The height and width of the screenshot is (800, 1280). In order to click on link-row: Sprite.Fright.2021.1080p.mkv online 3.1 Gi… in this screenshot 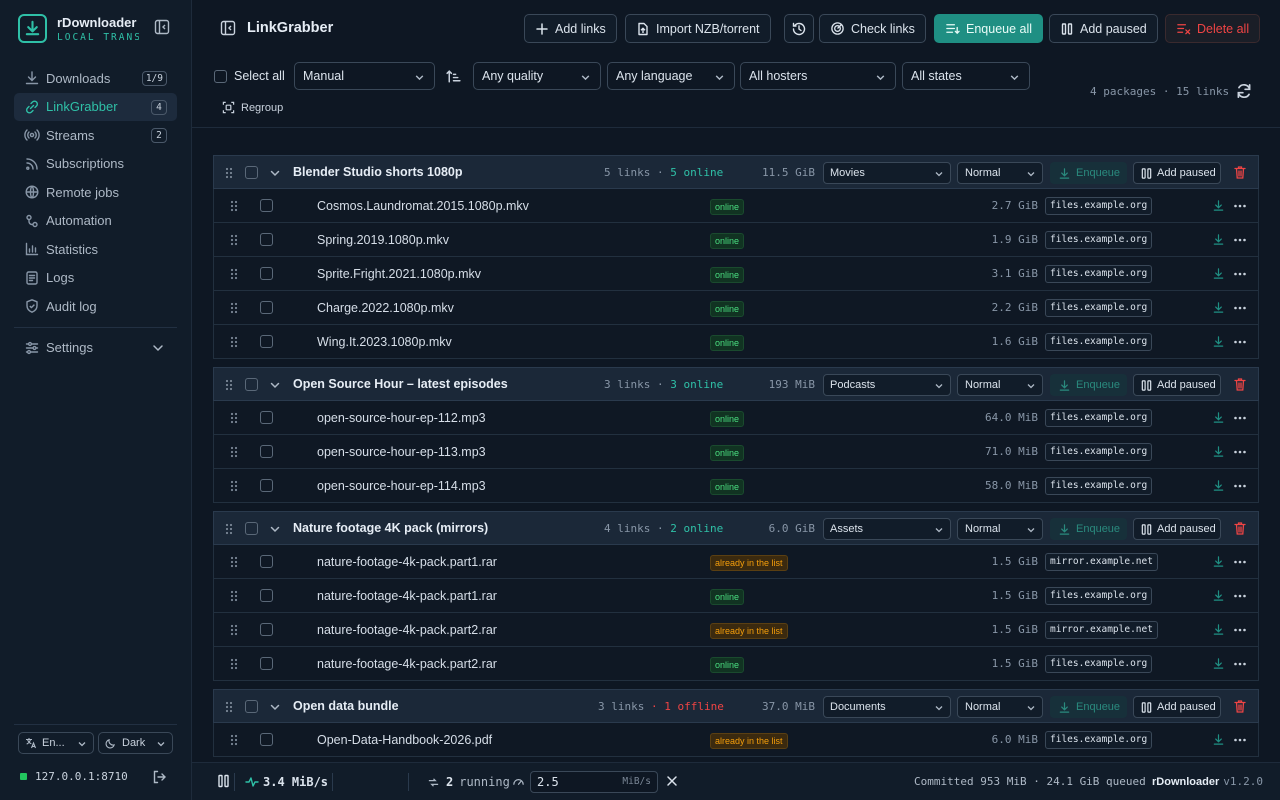, I will do `click(736, 274)`.